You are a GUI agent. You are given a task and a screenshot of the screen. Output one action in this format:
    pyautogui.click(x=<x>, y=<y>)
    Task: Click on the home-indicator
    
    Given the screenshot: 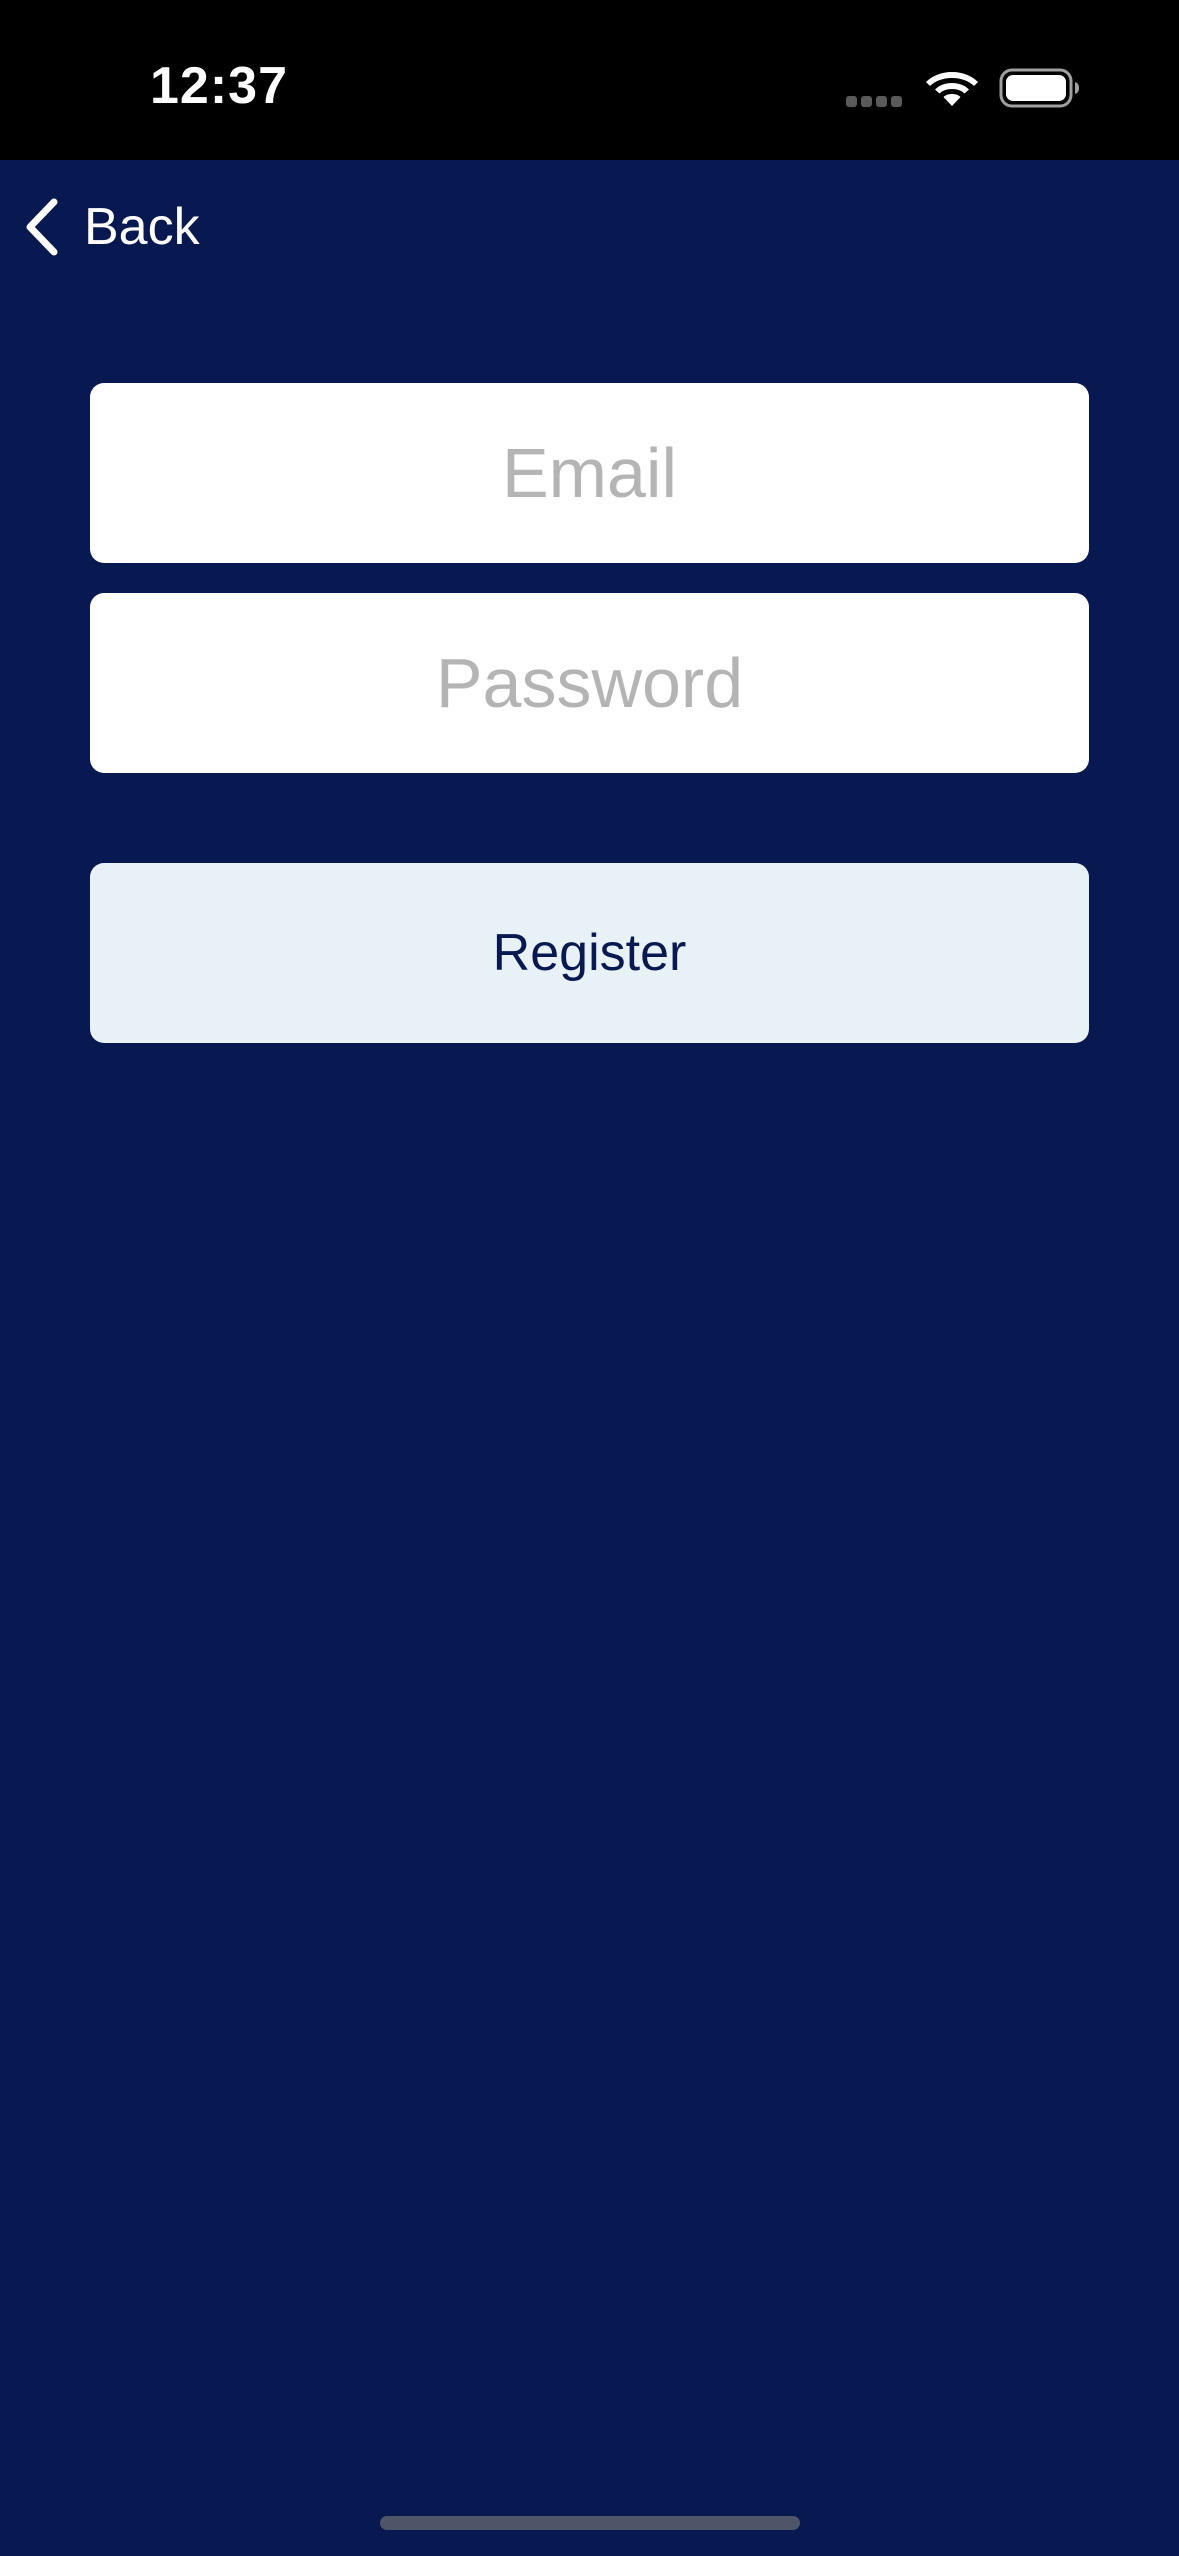 What is the action you would take?
    pyautogui.click(x=590, y=2523)
    